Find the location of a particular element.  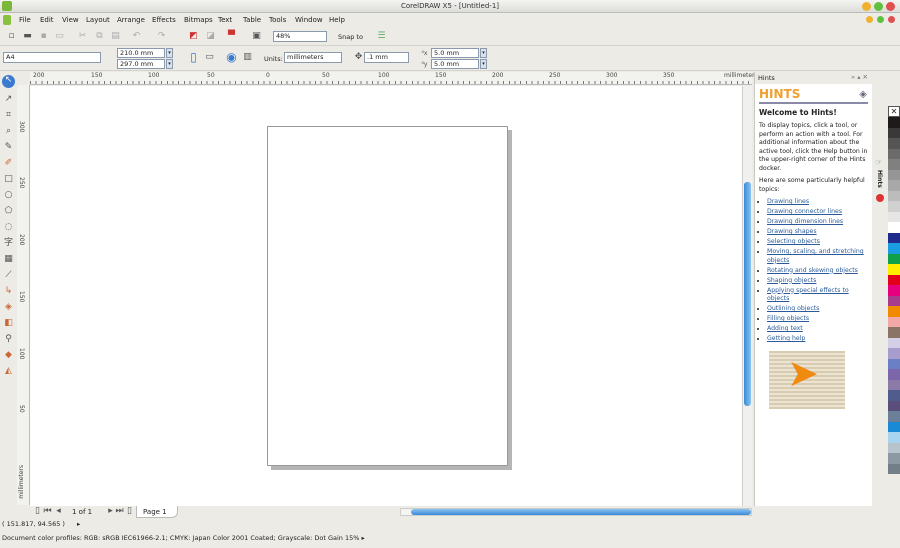

horizontal-scrollbar is located at coordinates (576, 512).